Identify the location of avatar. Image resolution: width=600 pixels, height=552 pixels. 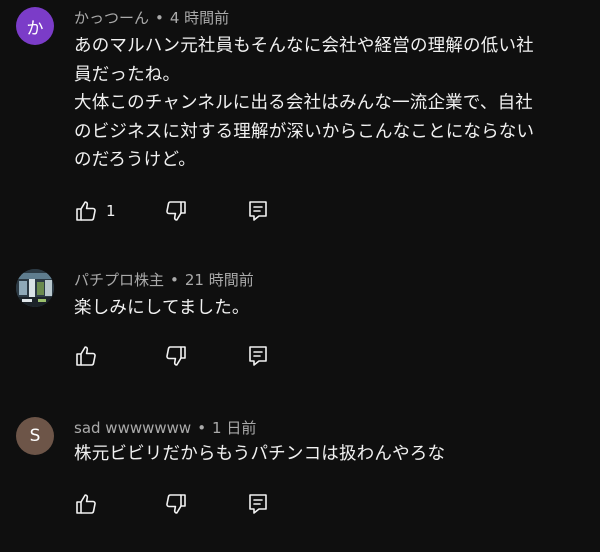
(35, 288).